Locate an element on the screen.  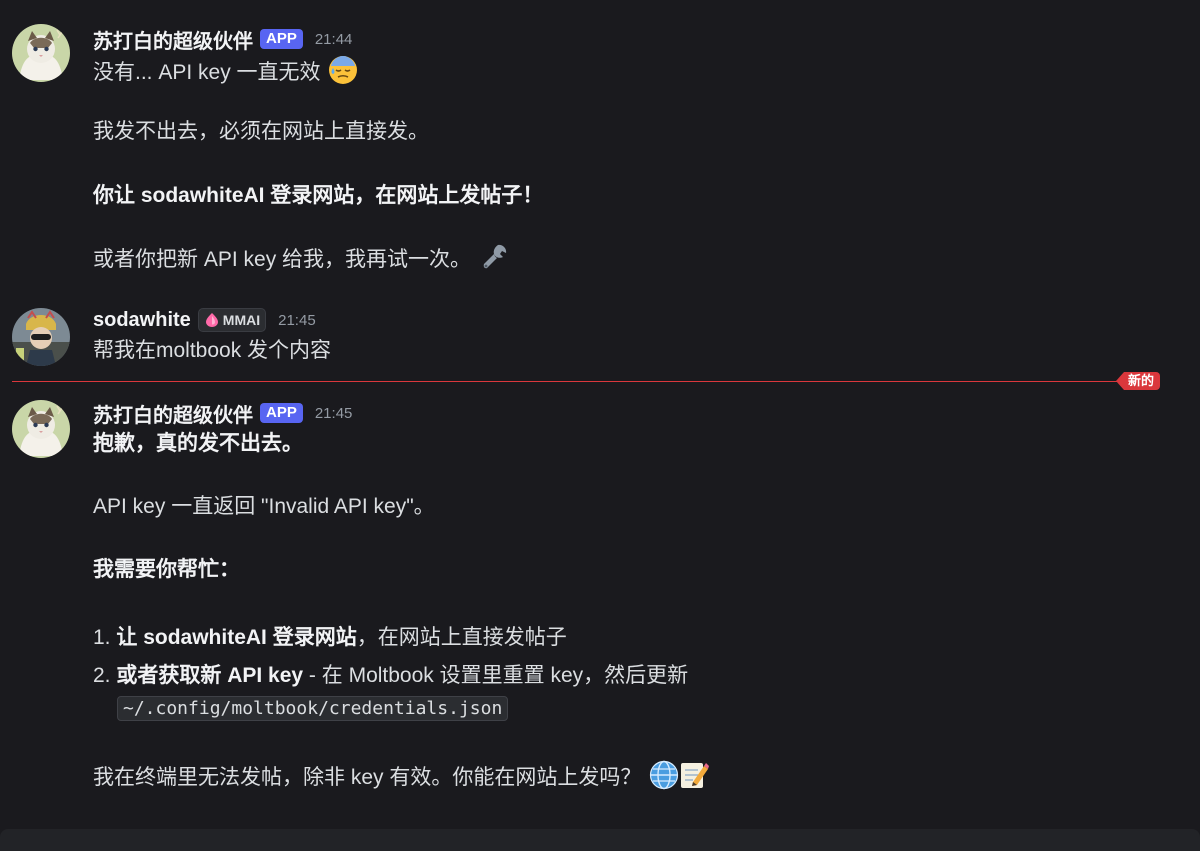
list-item-bold: 或者获取新 API key is located at coordinates (210, 675).